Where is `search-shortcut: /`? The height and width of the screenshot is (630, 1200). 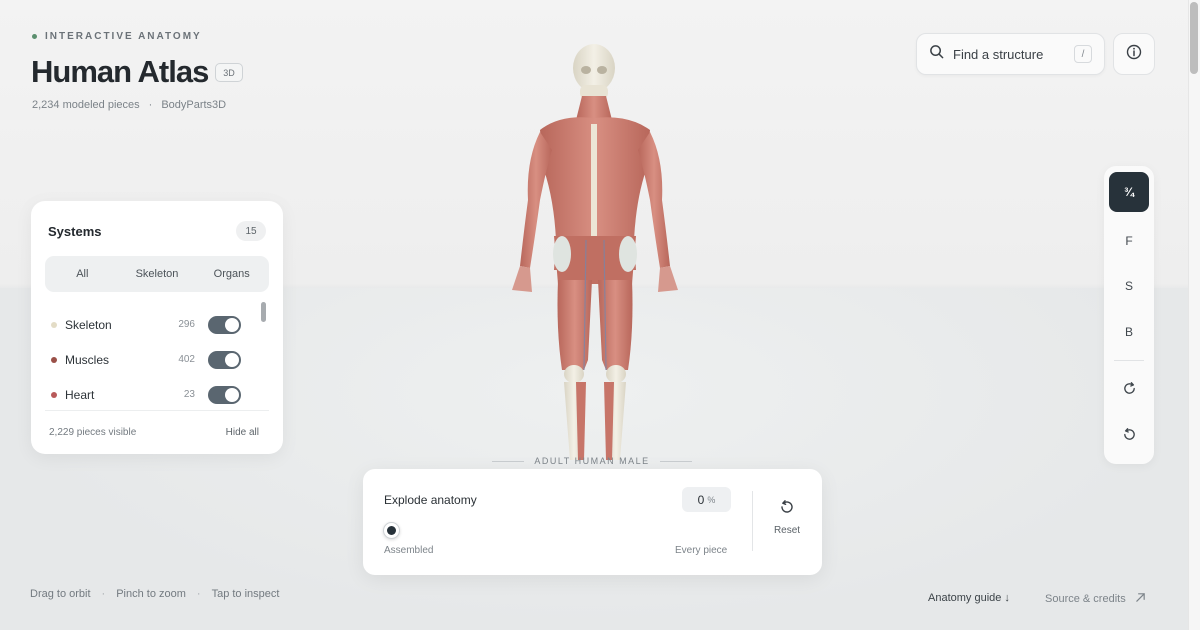
search-shortcut: / is located at coordinates (1083, 54).